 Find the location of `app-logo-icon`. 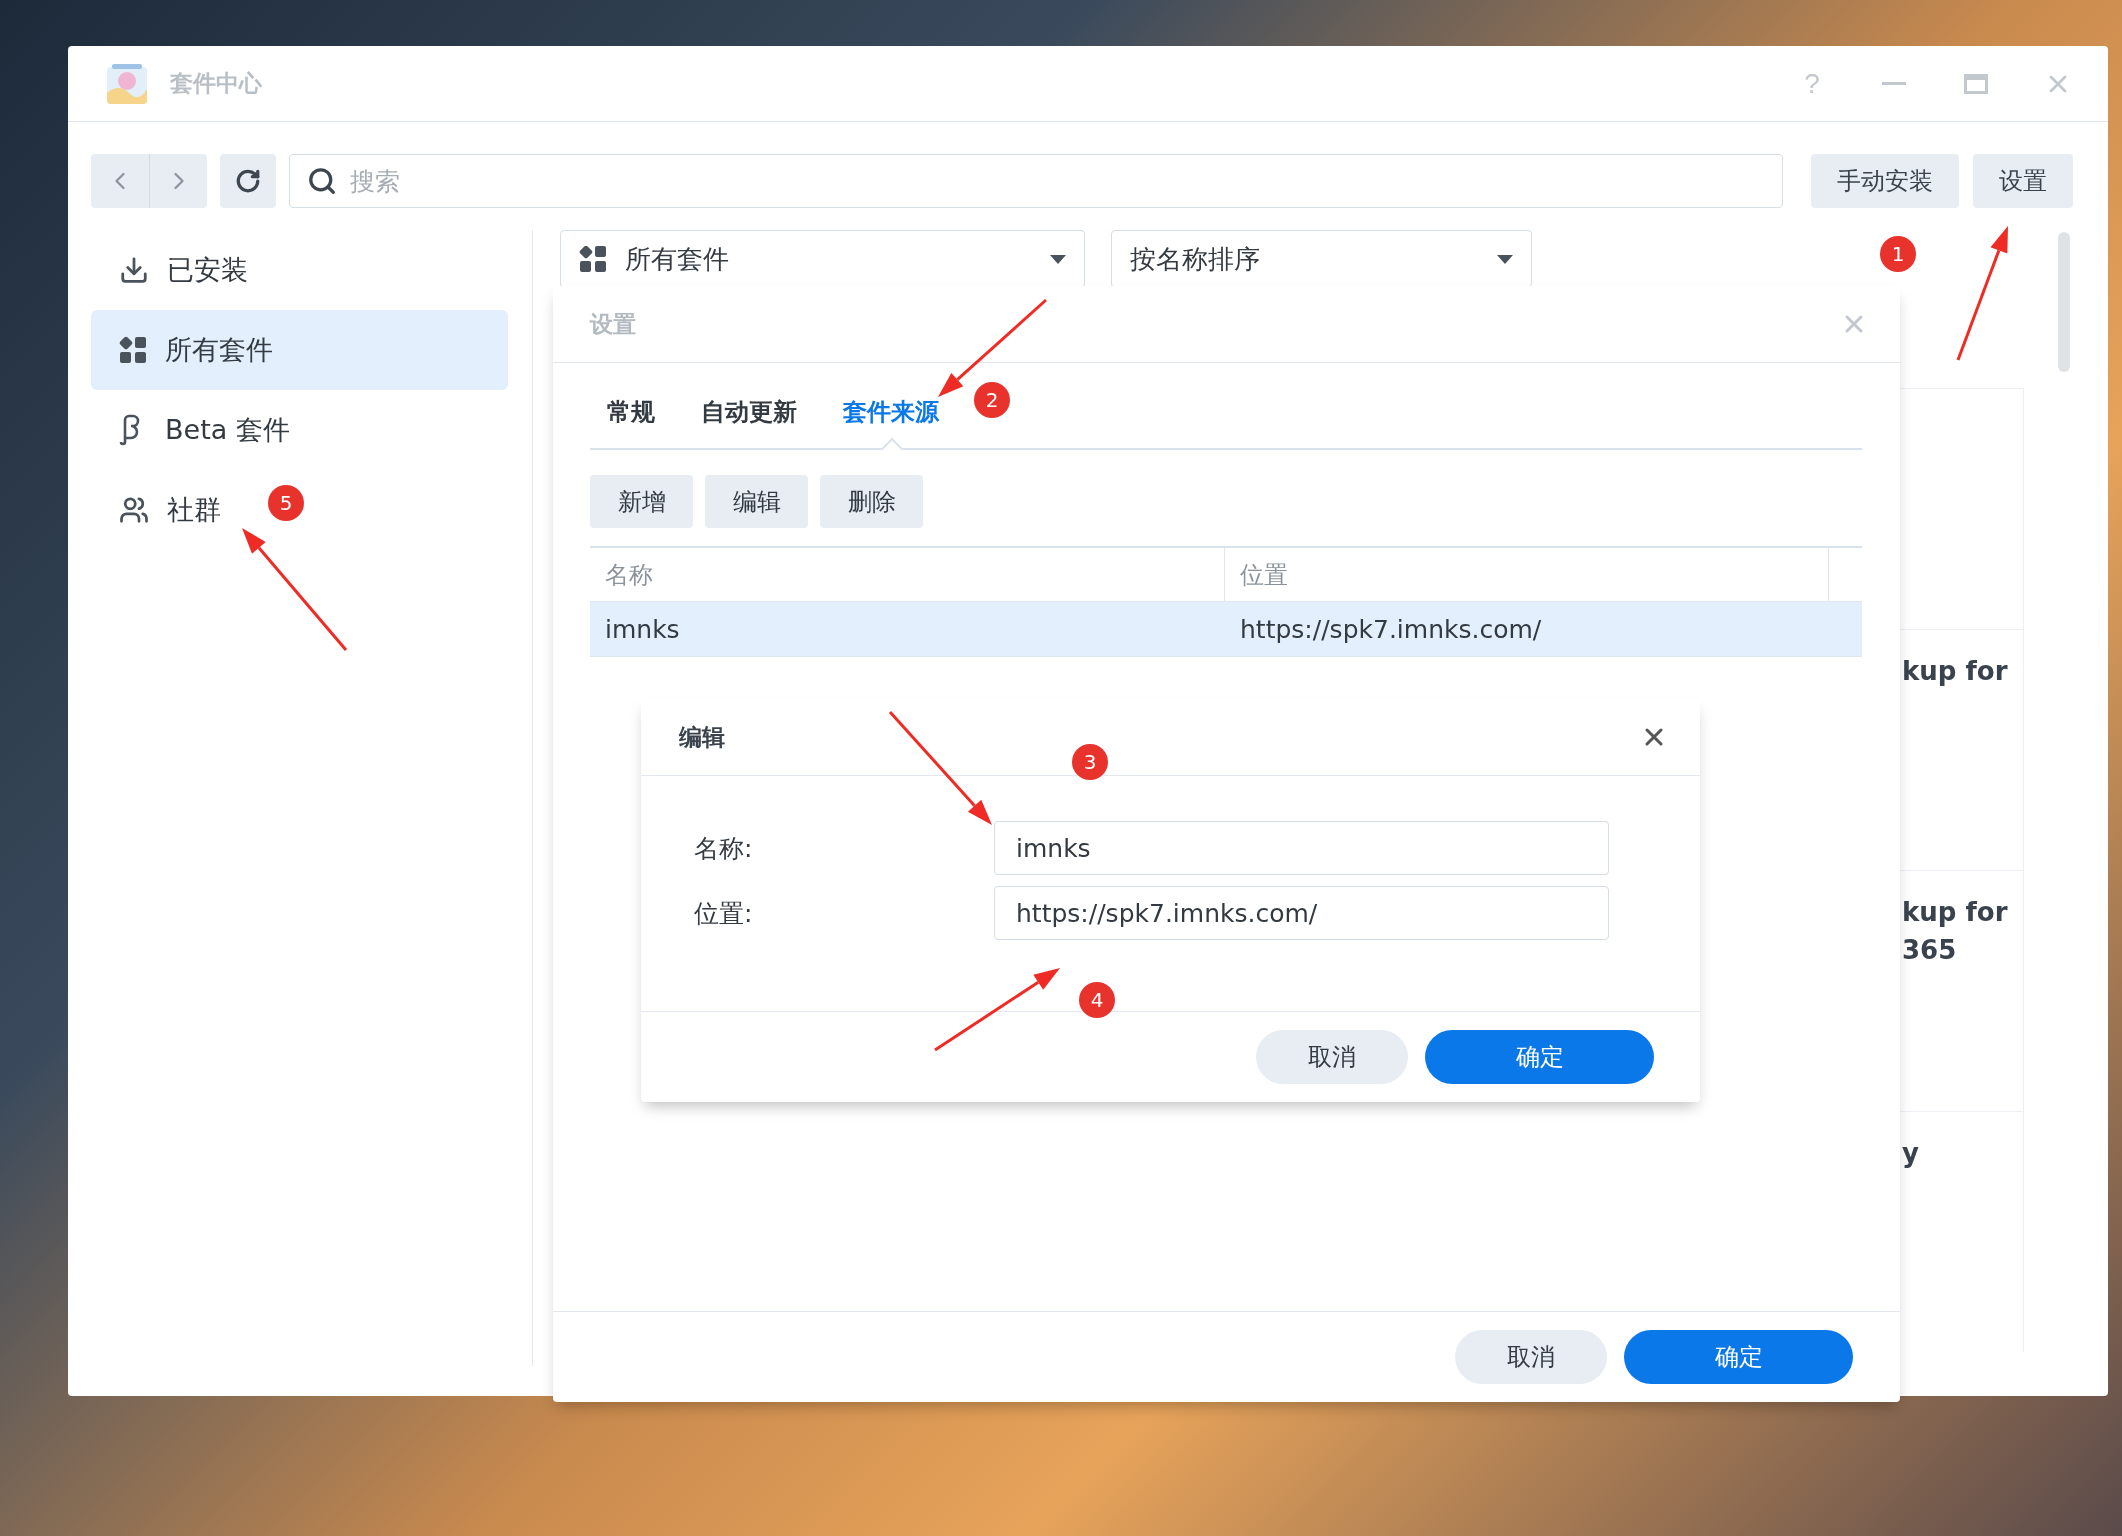

app-logo-icon is located at coordinates (127, 83).